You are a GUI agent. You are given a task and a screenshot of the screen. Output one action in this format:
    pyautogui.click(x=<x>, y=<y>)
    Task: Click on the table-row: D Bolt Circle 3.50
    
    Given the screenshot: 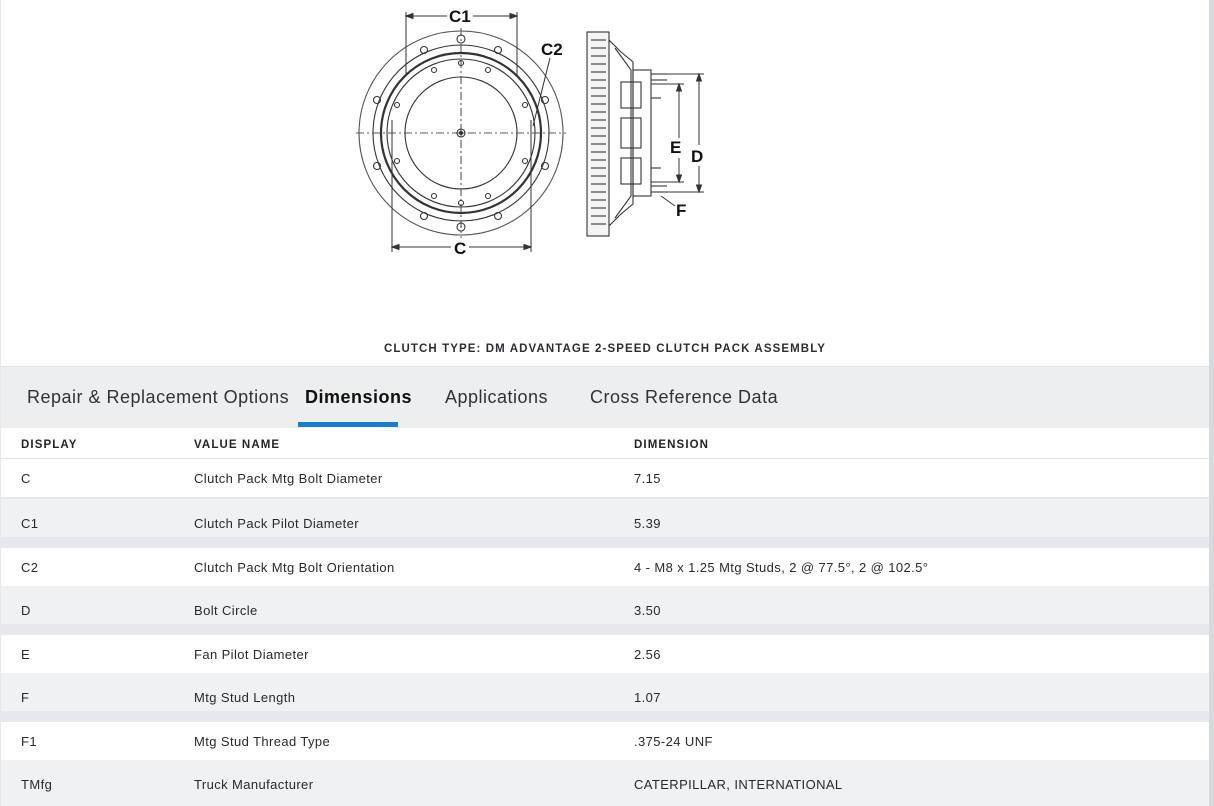 What is the action you would take?
    pyautogui.click(x=605, y=605)
    